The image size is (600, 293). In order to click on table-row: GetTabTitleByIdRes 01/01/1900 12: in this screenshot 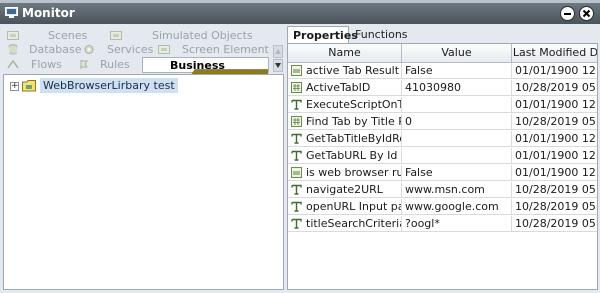, I will do `click(443, 139)`.